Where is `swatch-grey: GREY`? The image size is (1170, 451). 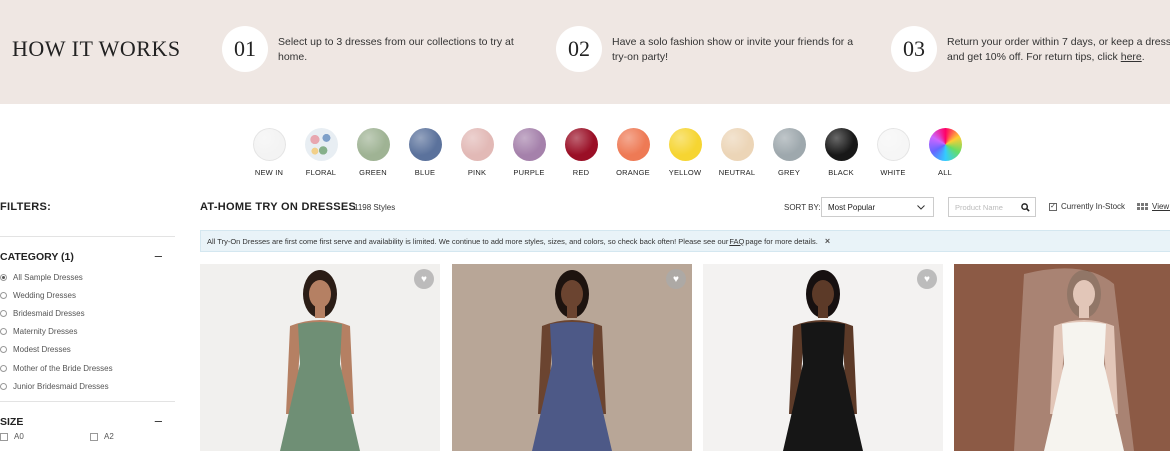
swatch-grey: GREY is located at coordinates (789, 152).